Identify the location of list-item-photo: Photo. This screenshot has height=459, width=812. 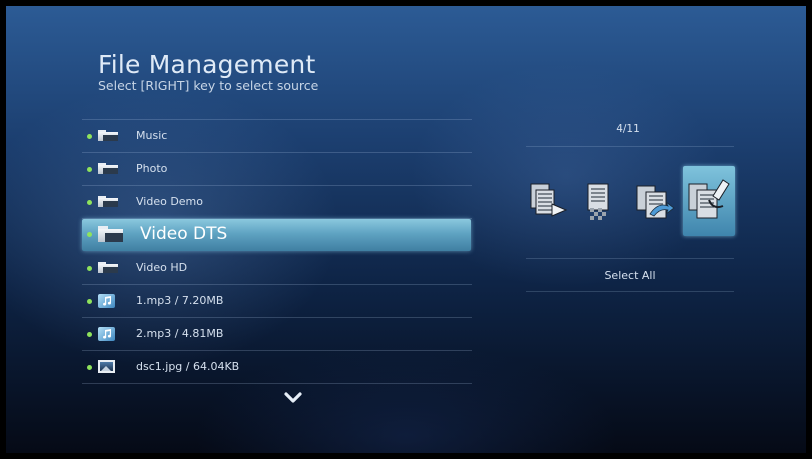
(277, 169).